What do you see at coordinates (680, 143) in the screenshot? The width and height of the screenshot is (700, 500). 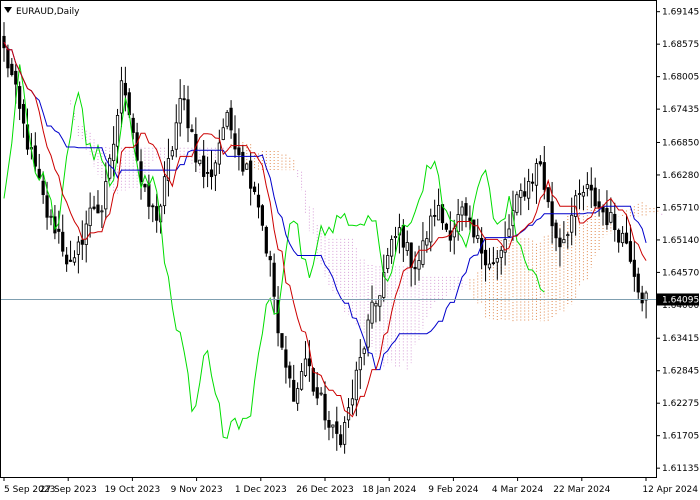 I see `y-tick-label: 1.66850` at bounding box center [680, 143].